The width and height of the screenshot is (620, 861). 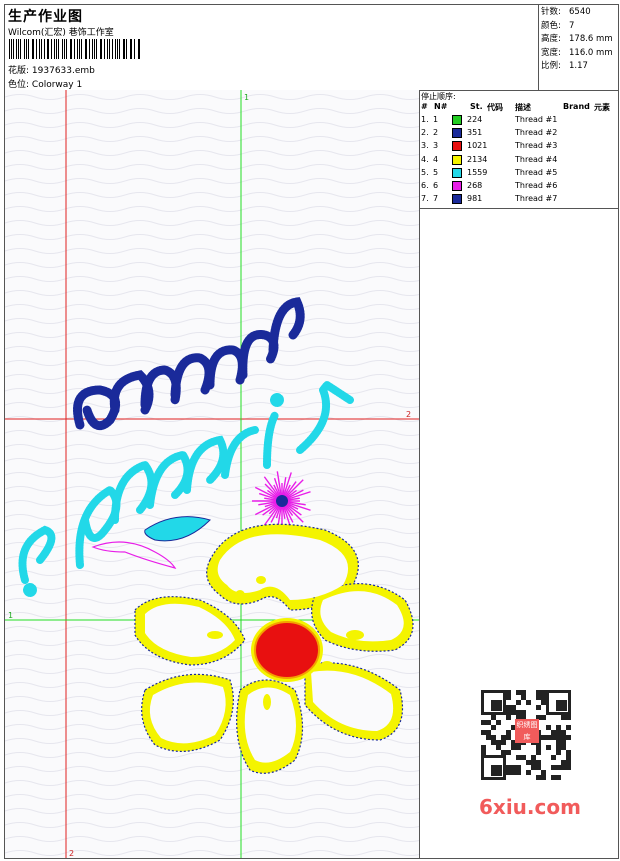 I want to click on row-index: 4., so click(x=425, y=159).